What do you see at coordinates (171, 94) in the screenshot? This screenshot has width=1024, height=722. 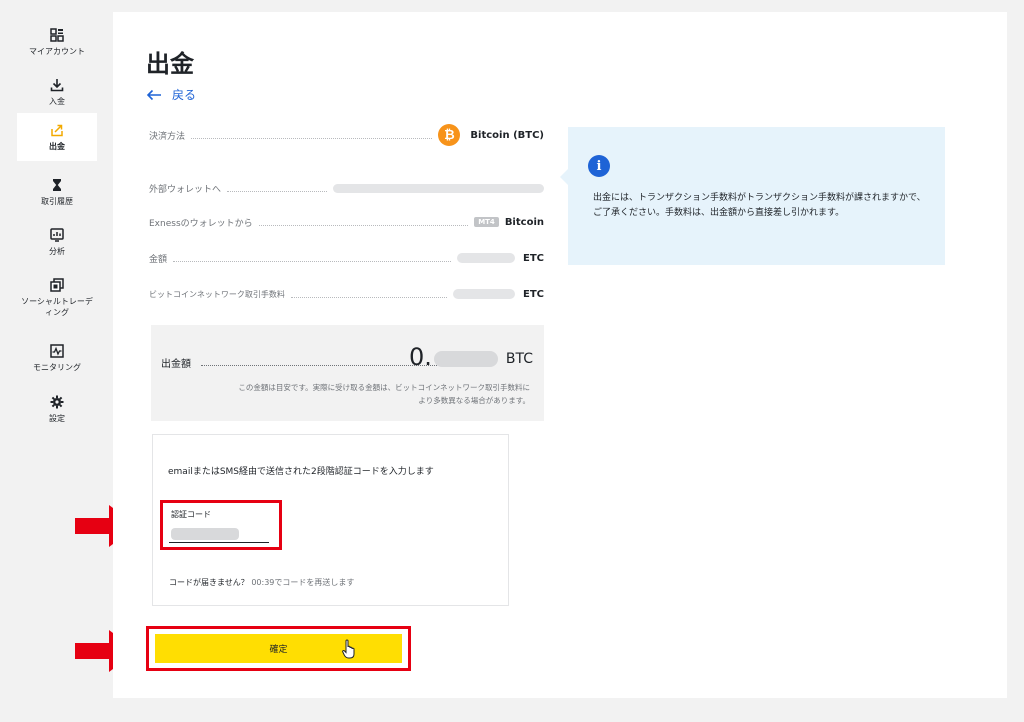 I see `back-link: 戻る` at bounding box center [171, 94].